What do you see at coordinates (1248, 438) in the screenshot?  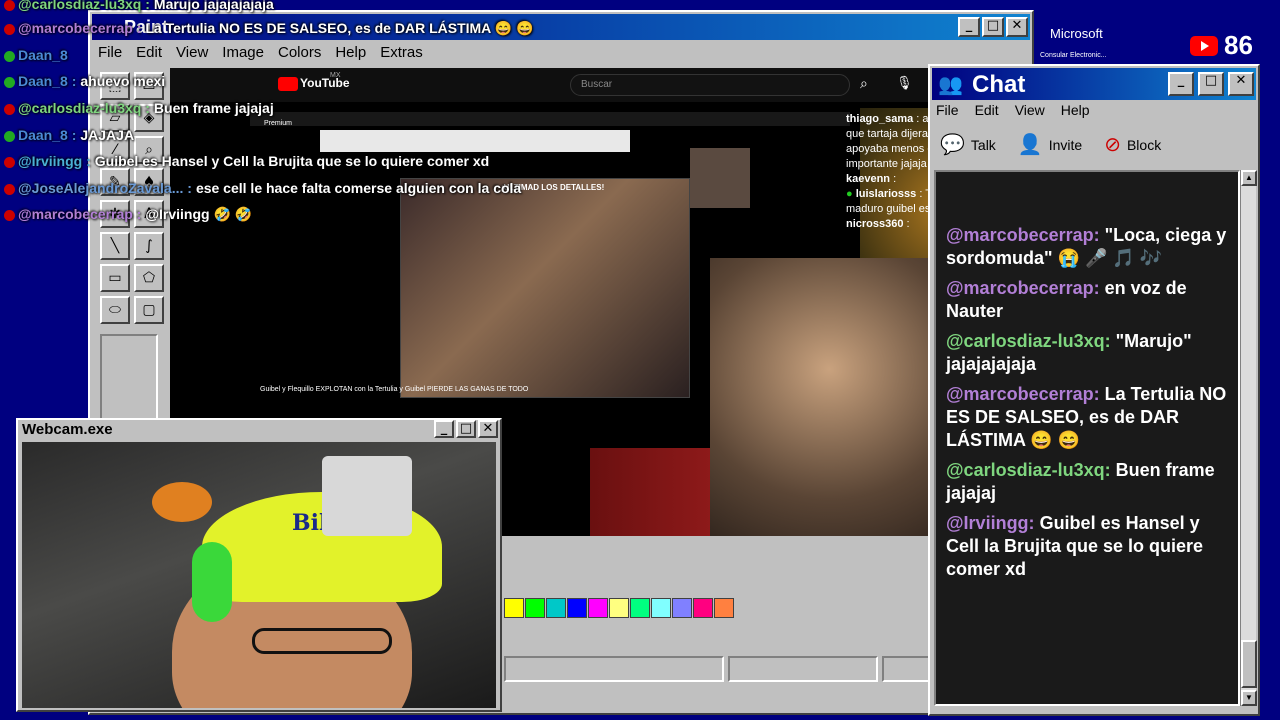 I see `chat-scrollbar: ▲ ▼` at bounding box center [1248, 438].